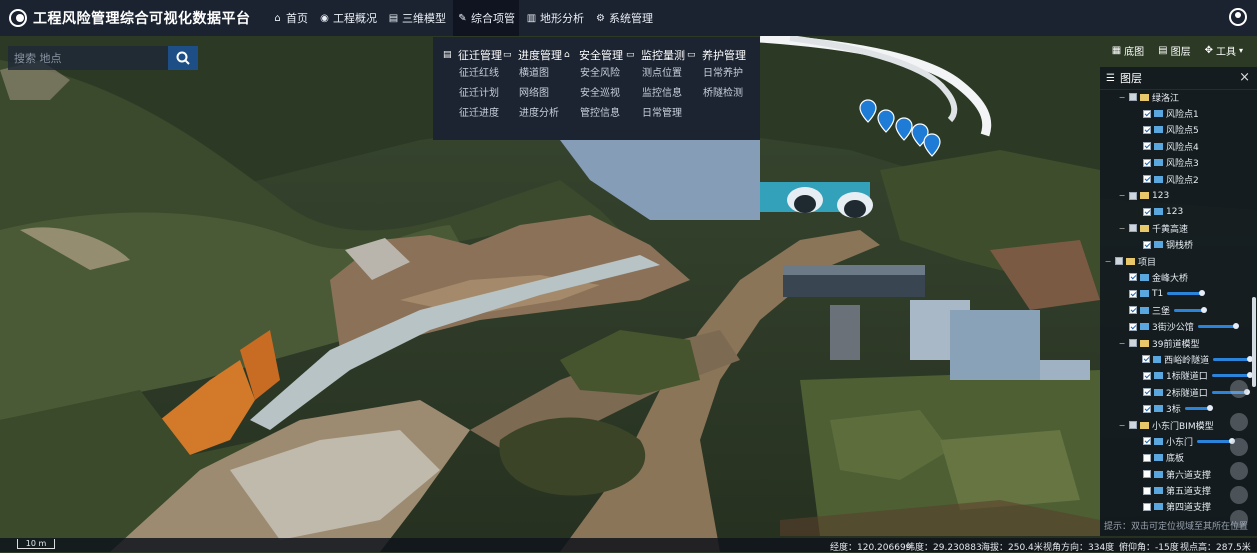 The height and width of the screenshot is (553, 1257). I want to click on nav-project-management: ✎ 综合项管, so click(486, 18).